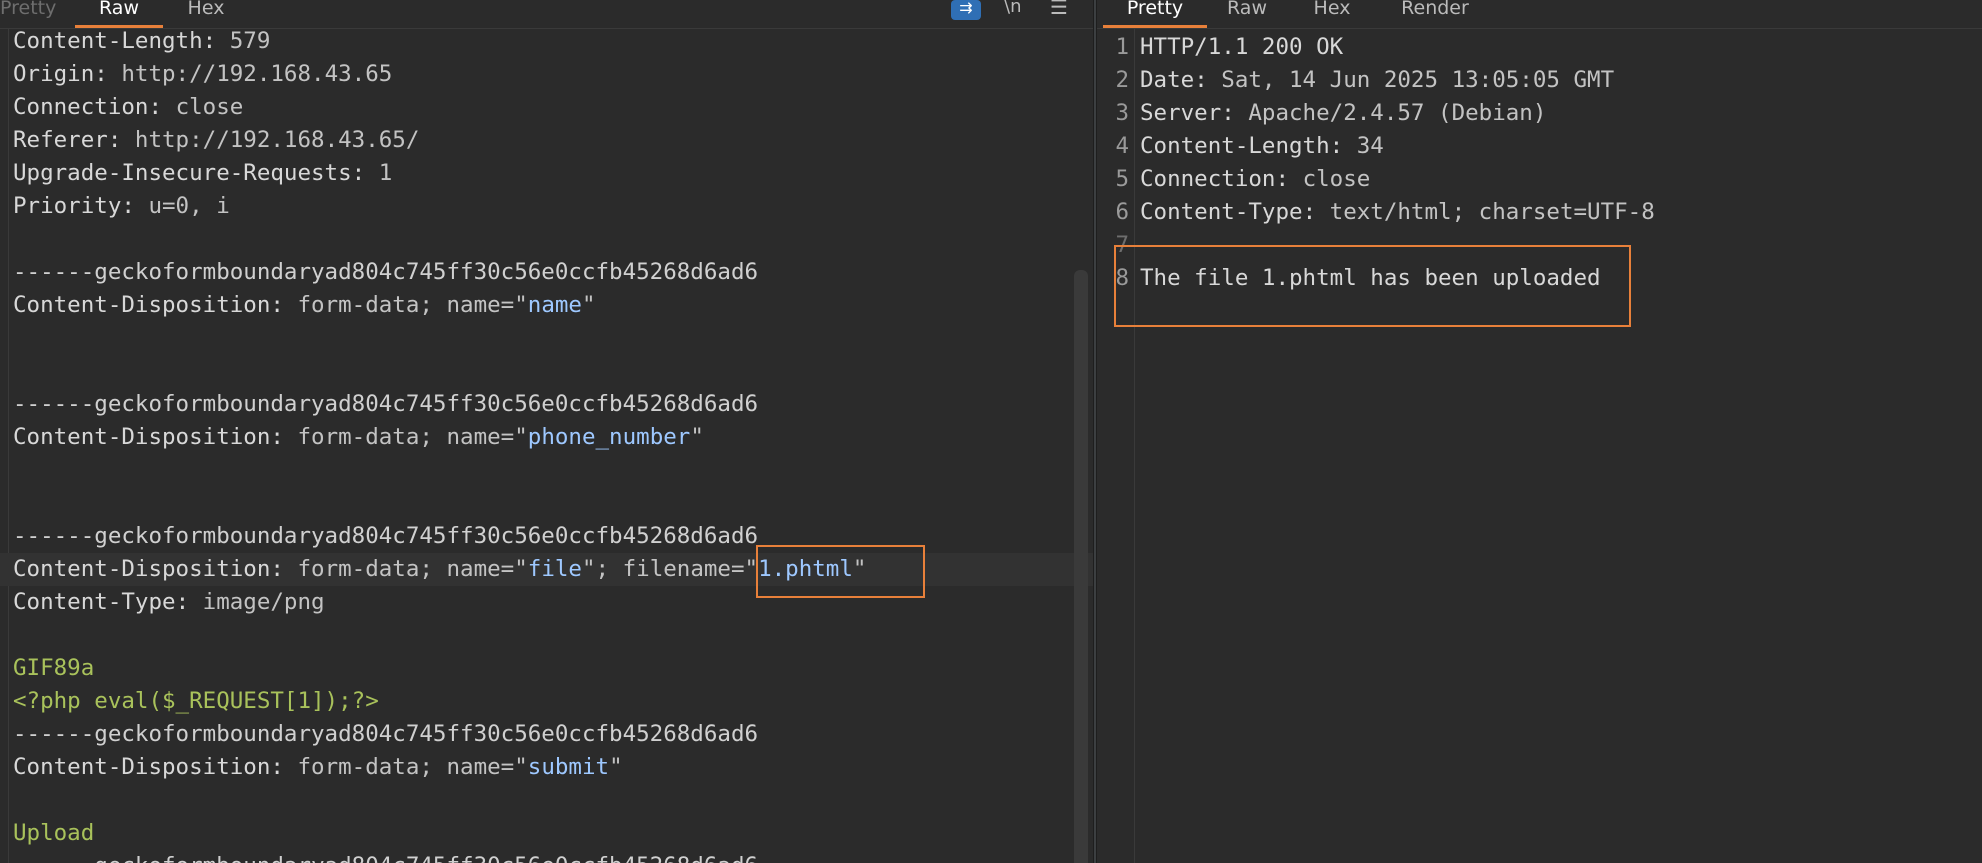  What do you see at coordinates (121, 206) in the screenshot?
I see `request-line: Priority: u=0, i` at bounding box center [121, 206].